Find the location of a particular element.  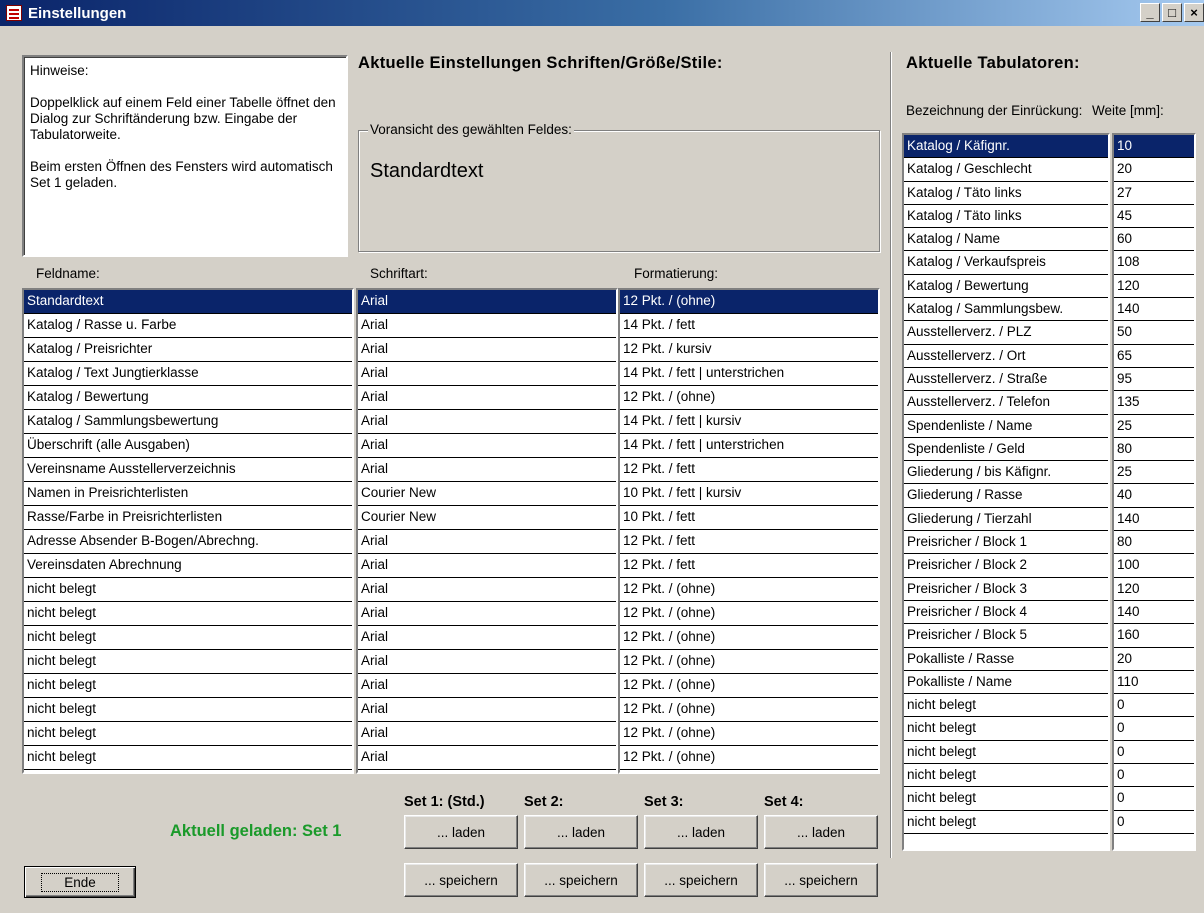

tab-name-cell: Katalog / Sammlungsbew. is located at coordinates (1006, 310).